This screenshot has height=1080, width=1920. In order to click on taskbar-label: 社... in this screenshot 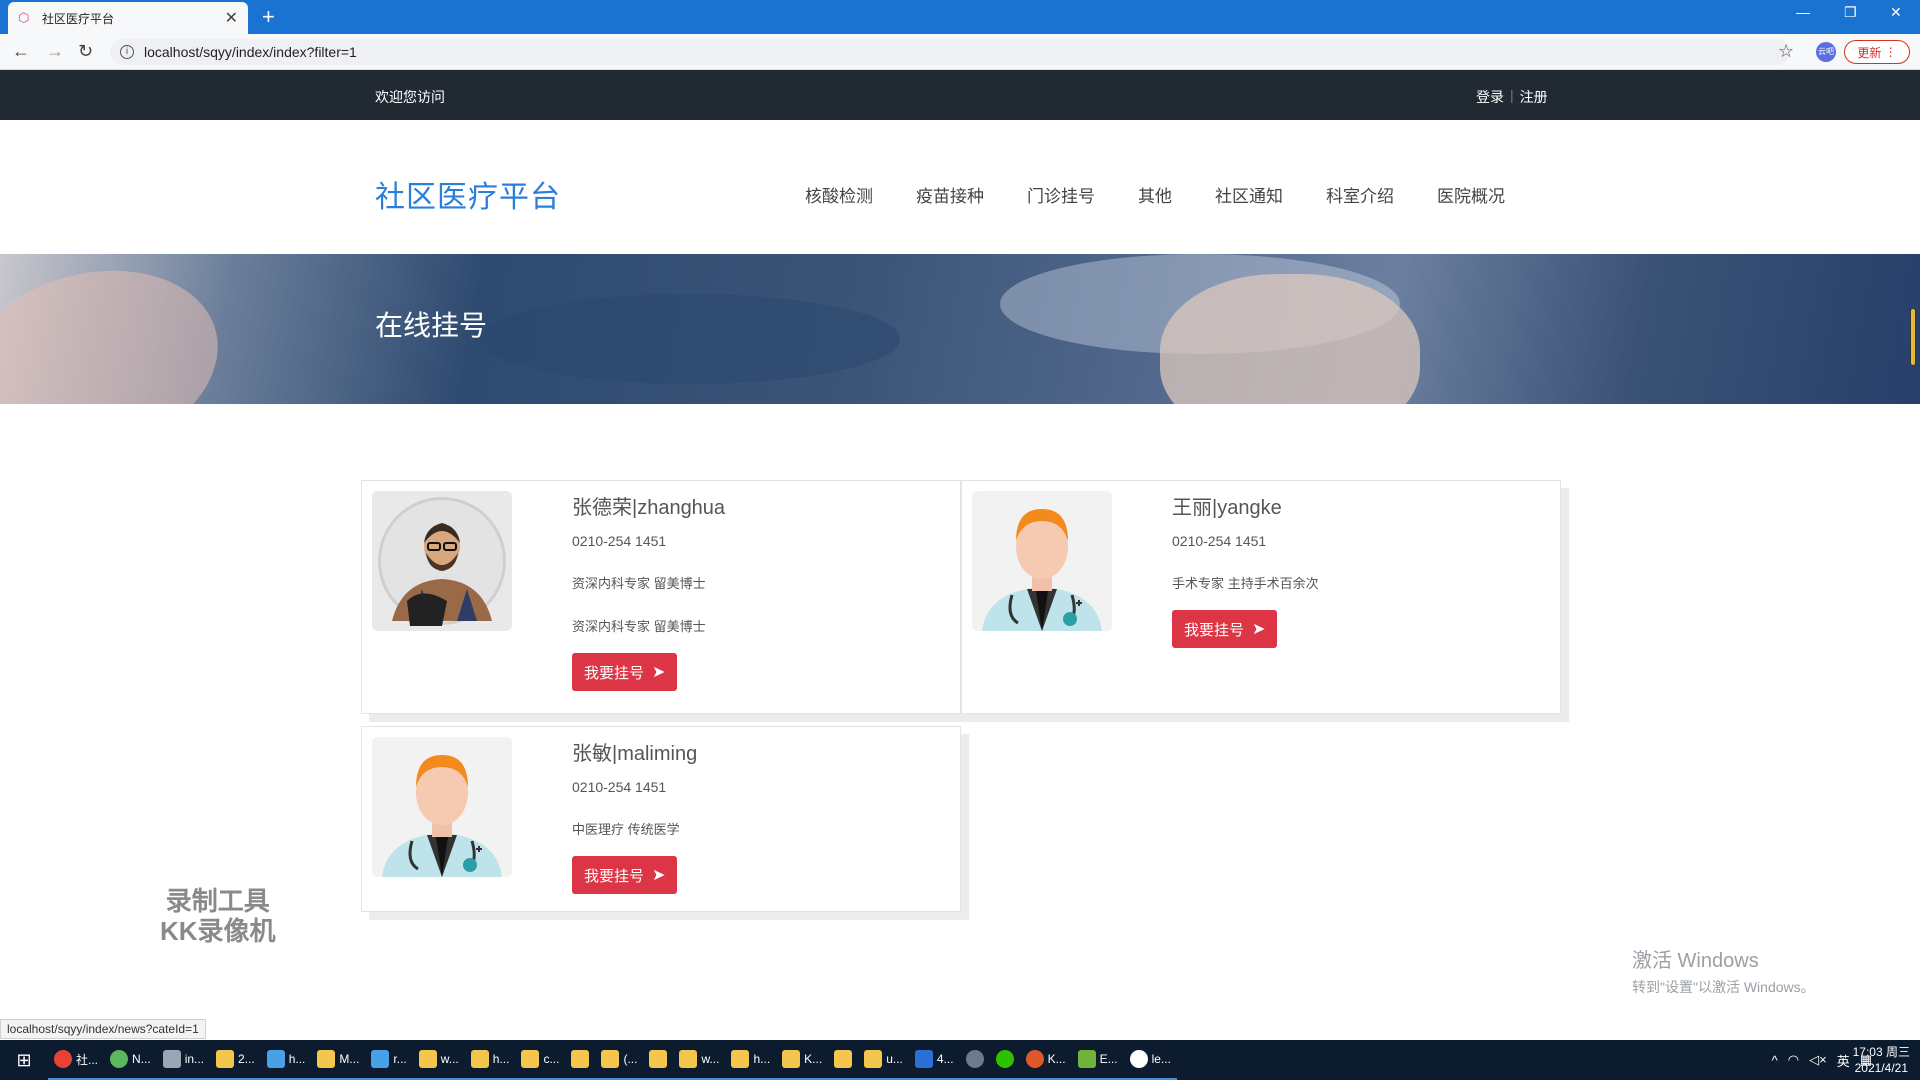, I will do `click(87, 1059)`.